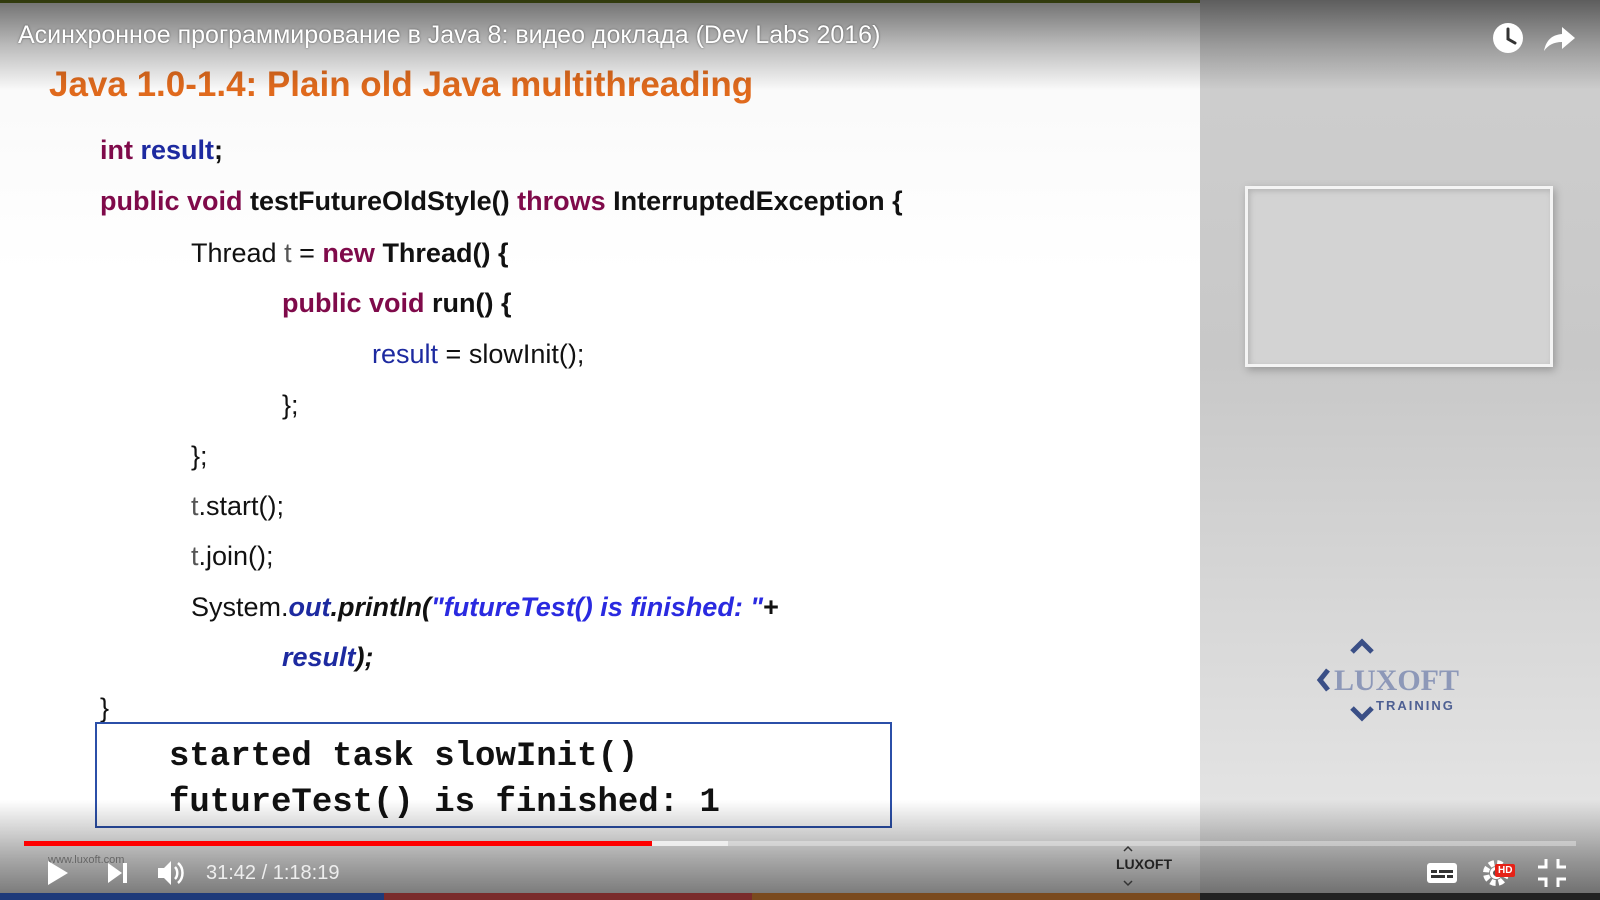  What do you see at coordinates (515, 354) in the screenshot?
I see `code-text: = slowInit();` at bounding box center [515, 354].